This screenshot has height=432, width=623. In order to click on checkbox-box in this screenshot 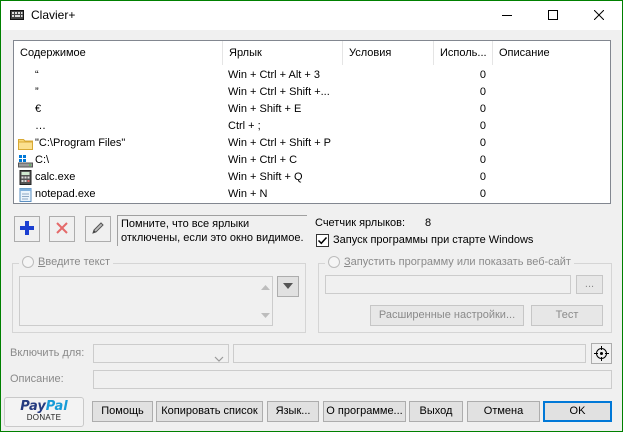, I will do `click(322, 240)`.